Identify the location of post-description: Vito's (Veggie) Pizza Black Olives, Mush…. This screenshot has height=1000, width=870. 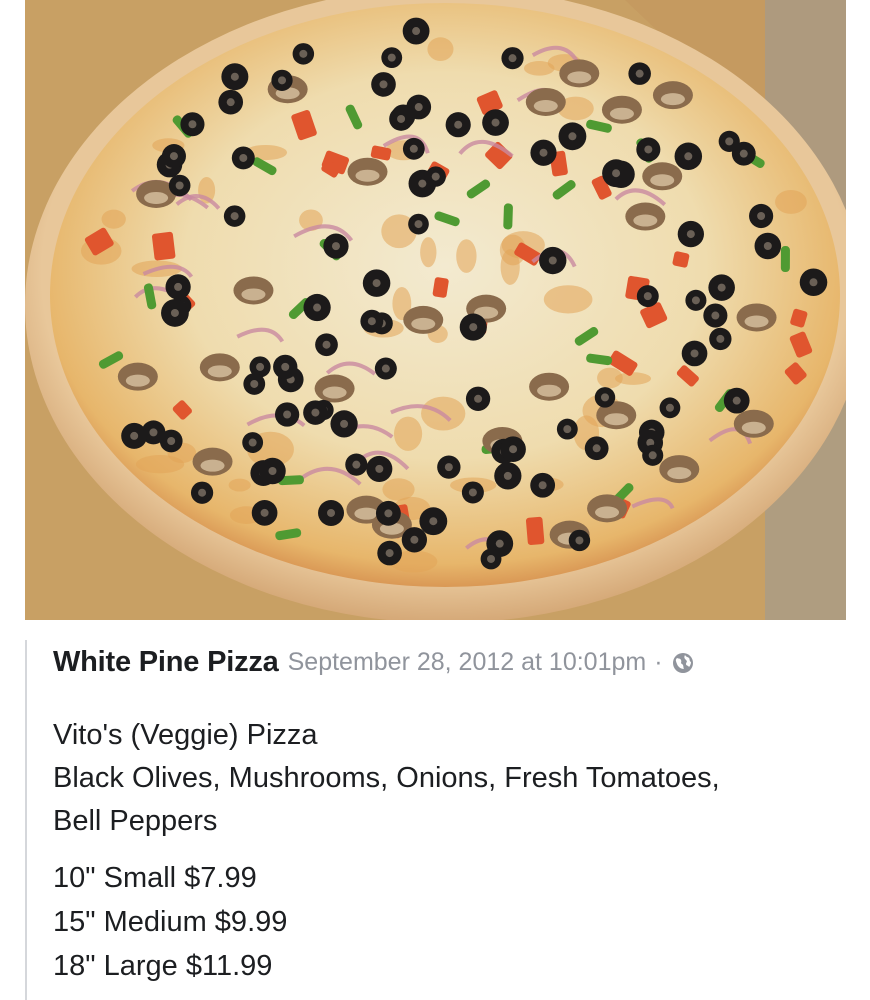
(448, 778).